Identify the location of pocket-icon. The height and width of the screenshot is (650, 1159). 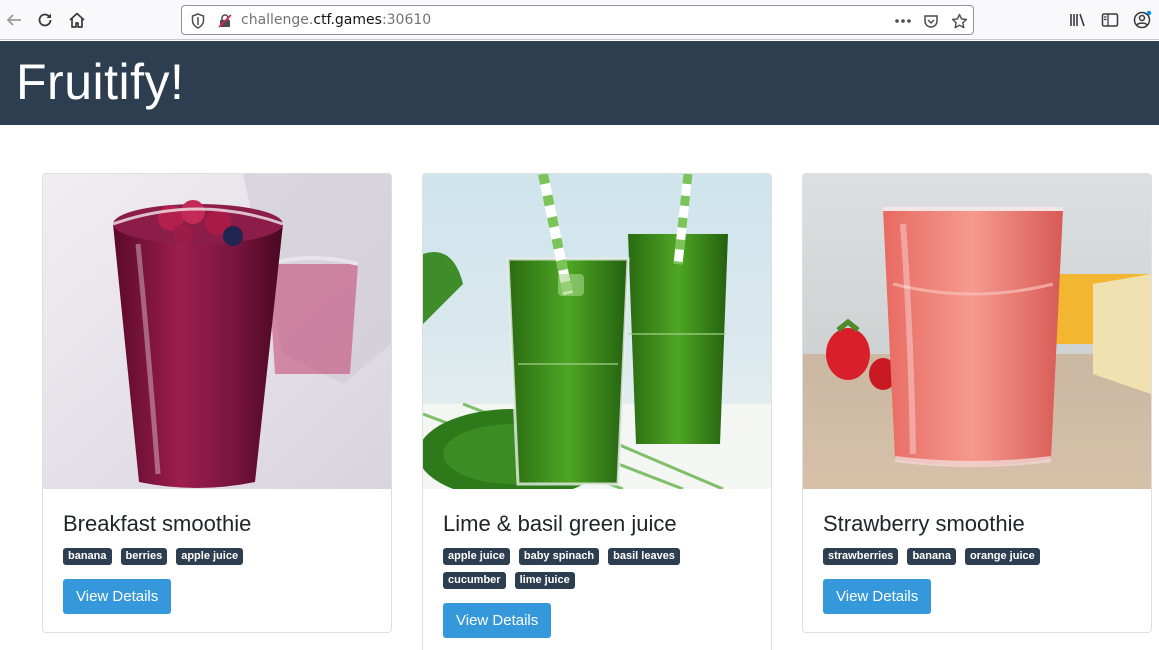
(931, 21).